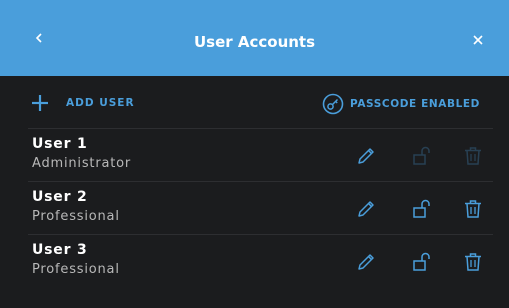  I want to click on user-name: User 1, so click(60, 144).